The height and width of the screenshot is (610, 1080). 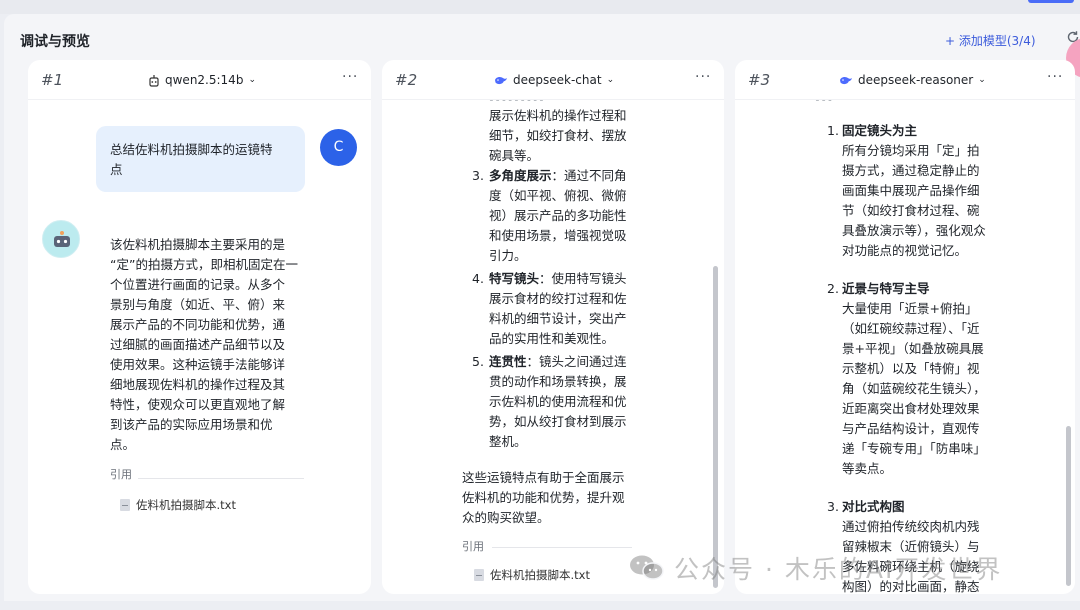 What do you see at coordinates (833, 288) in the screenshot?
I see `list-number: 2.` at bounding box center [833, 288].